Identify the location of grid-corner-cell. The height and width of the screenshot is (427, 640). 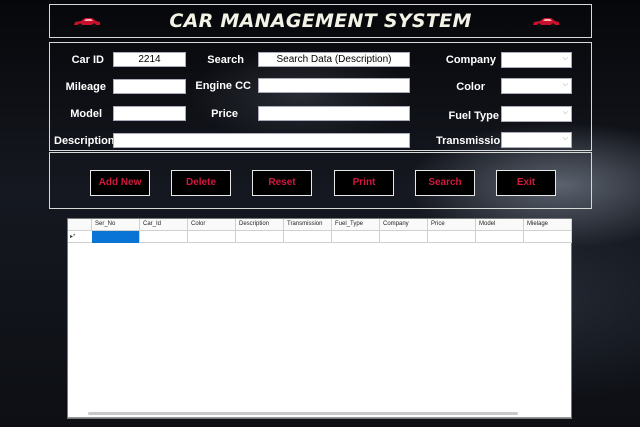
(80, 225).